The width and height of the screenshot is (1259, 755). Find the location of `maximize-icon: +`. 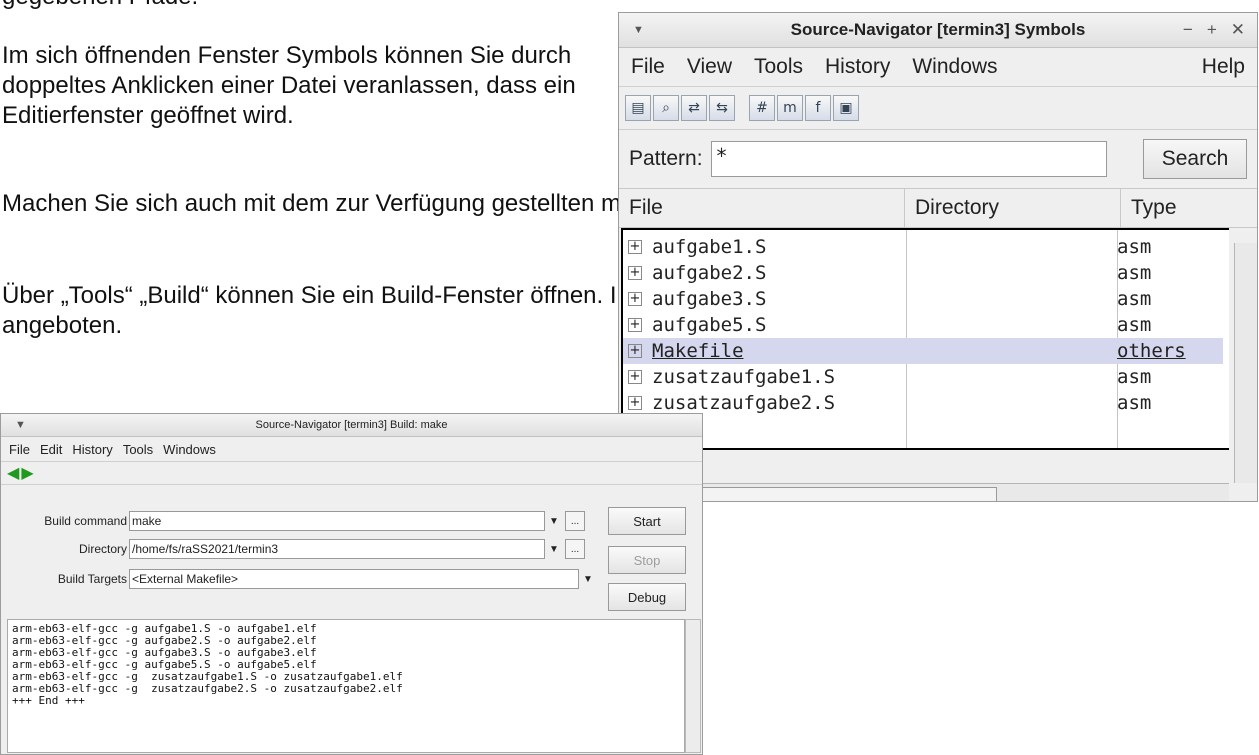

maximize-icon: + is located at coordinates (1212, 29).